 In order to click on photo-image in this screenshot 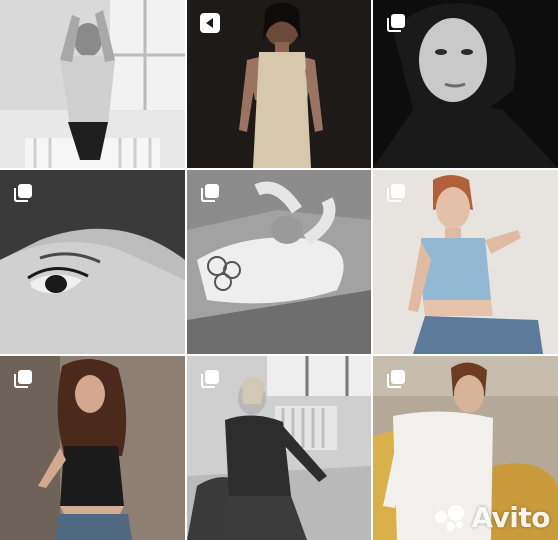, I will do `click(92, 84)`.